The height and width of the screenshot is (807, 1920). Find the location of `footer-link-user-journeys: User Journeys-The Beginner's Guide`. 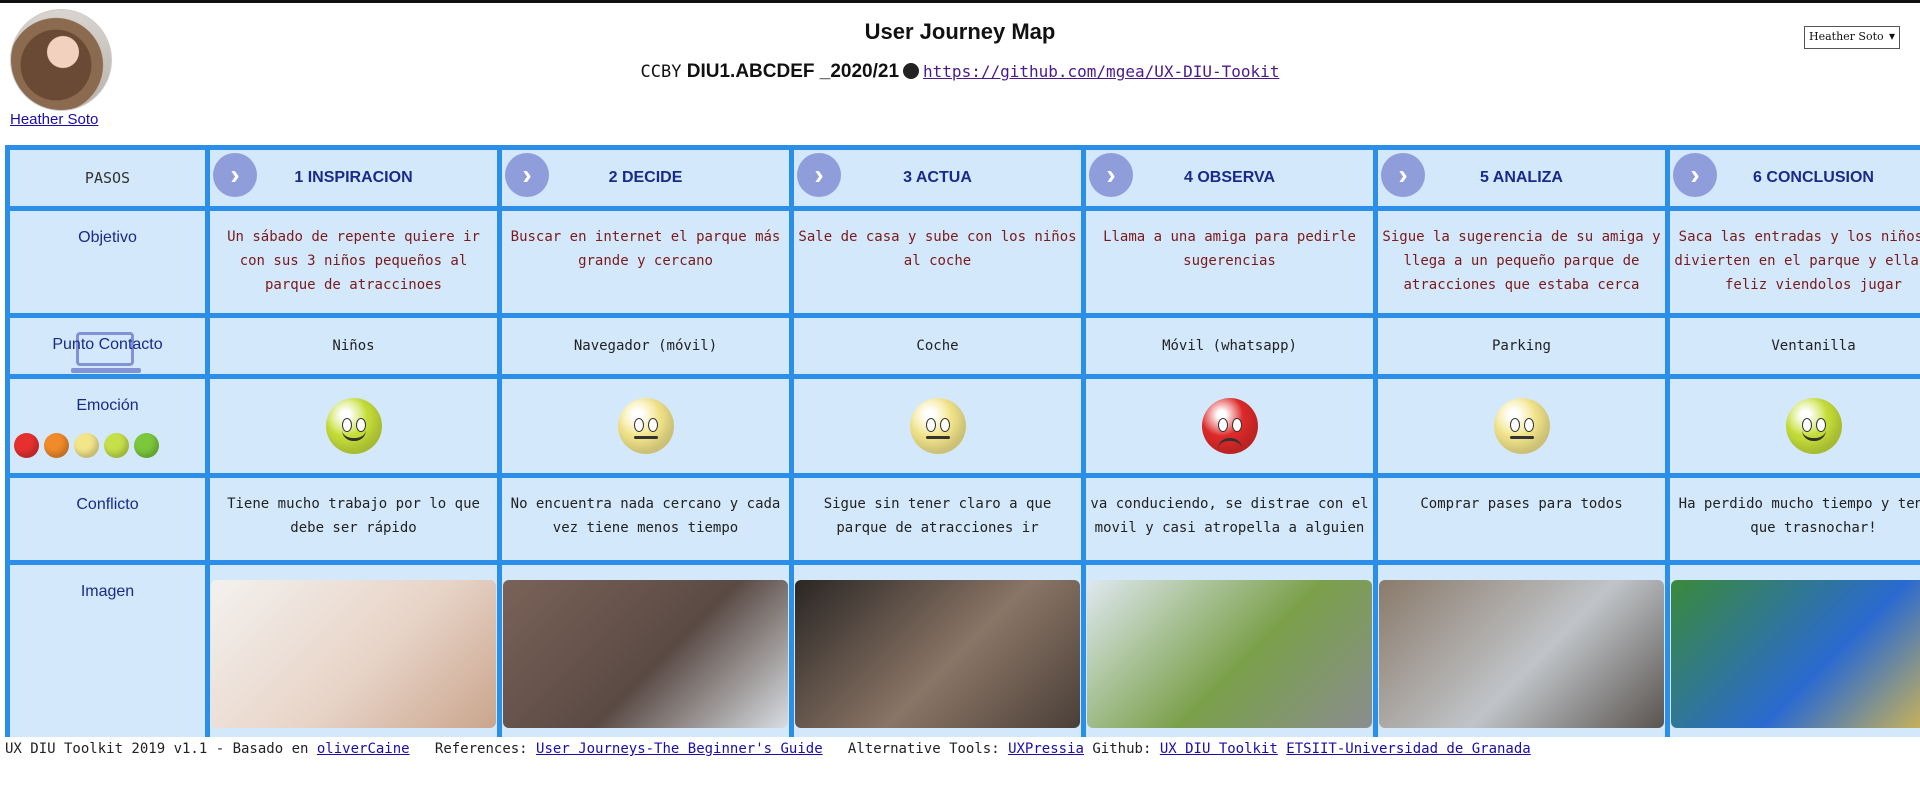

footer-link-user-journeys: User Journeys-The Beginner's Guide is located at coordinates (679, 749).